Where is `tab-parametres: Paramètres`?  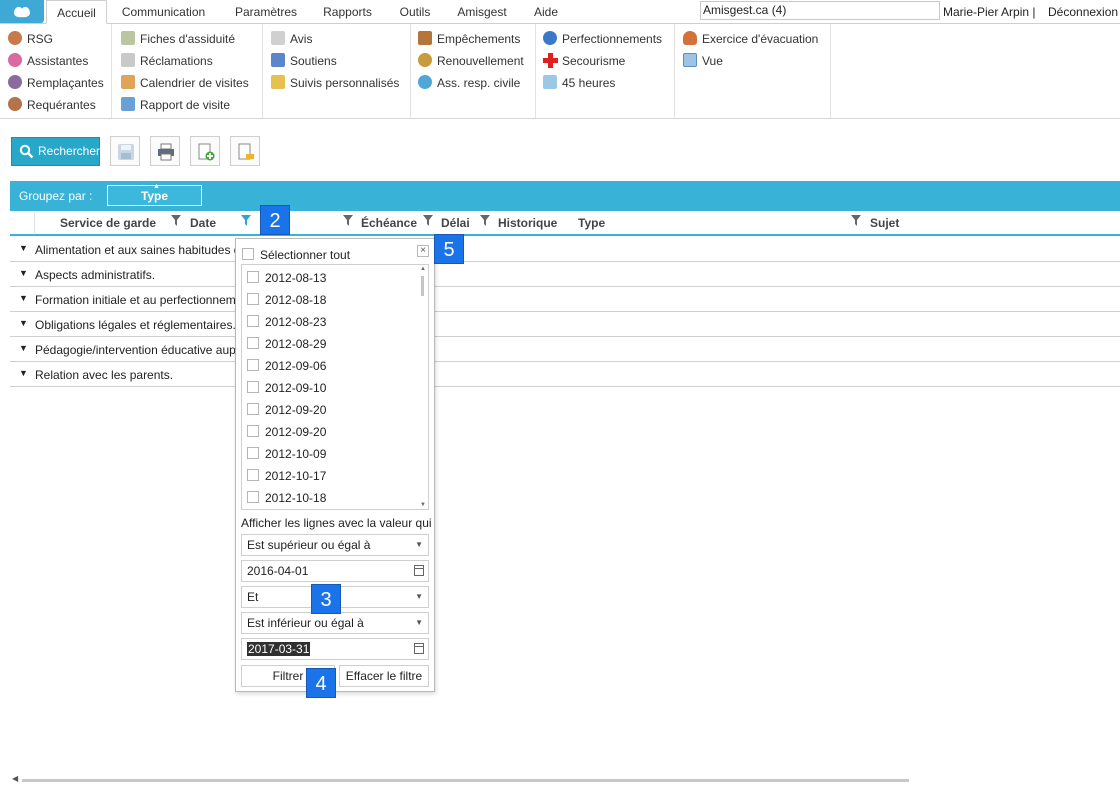
tab-parametres: Paramètres is located at coordinates (266, 12).